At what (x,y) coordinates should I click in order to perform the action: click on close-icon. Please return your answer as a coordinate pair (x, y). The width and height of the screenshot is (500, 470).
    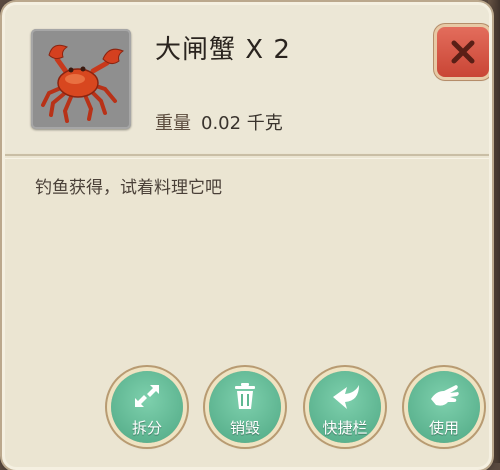
    Looking at the image, I should click on (463, 52).